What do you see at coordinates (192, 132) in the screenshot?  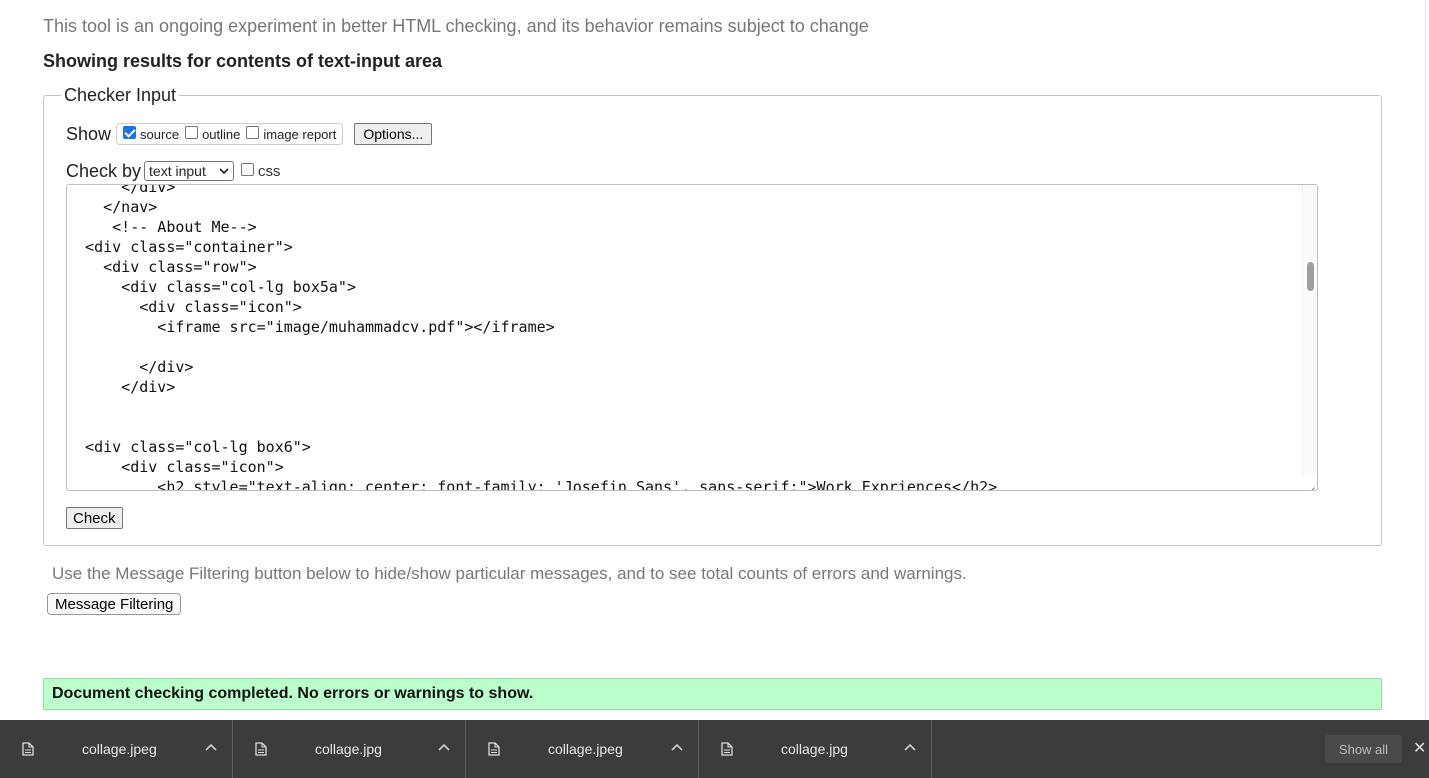 I see `outline-checkbox` at bounding box center [192, 132].